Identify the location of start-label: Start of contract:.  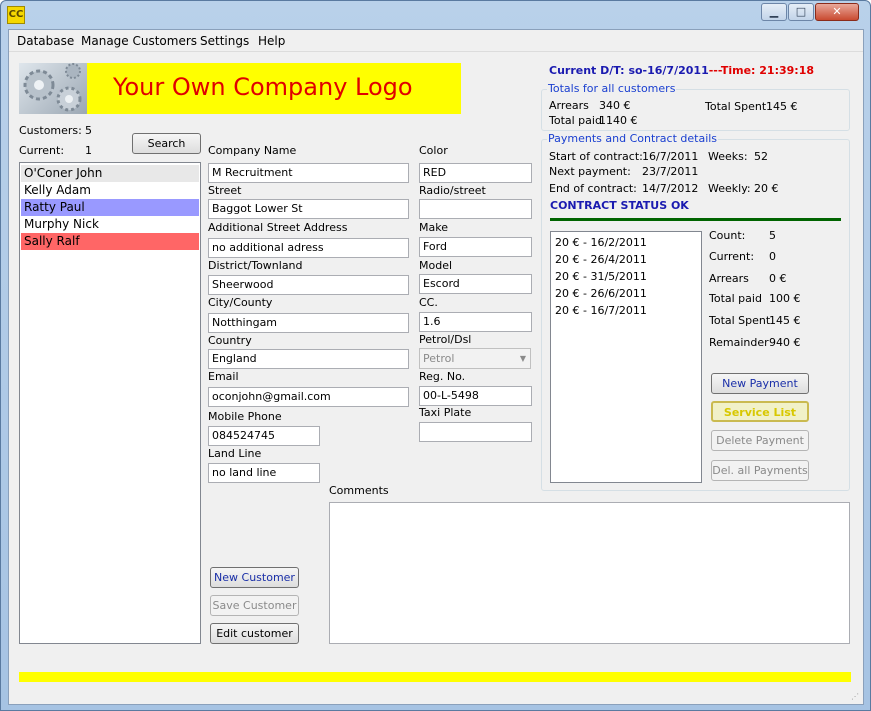
(596, 156).